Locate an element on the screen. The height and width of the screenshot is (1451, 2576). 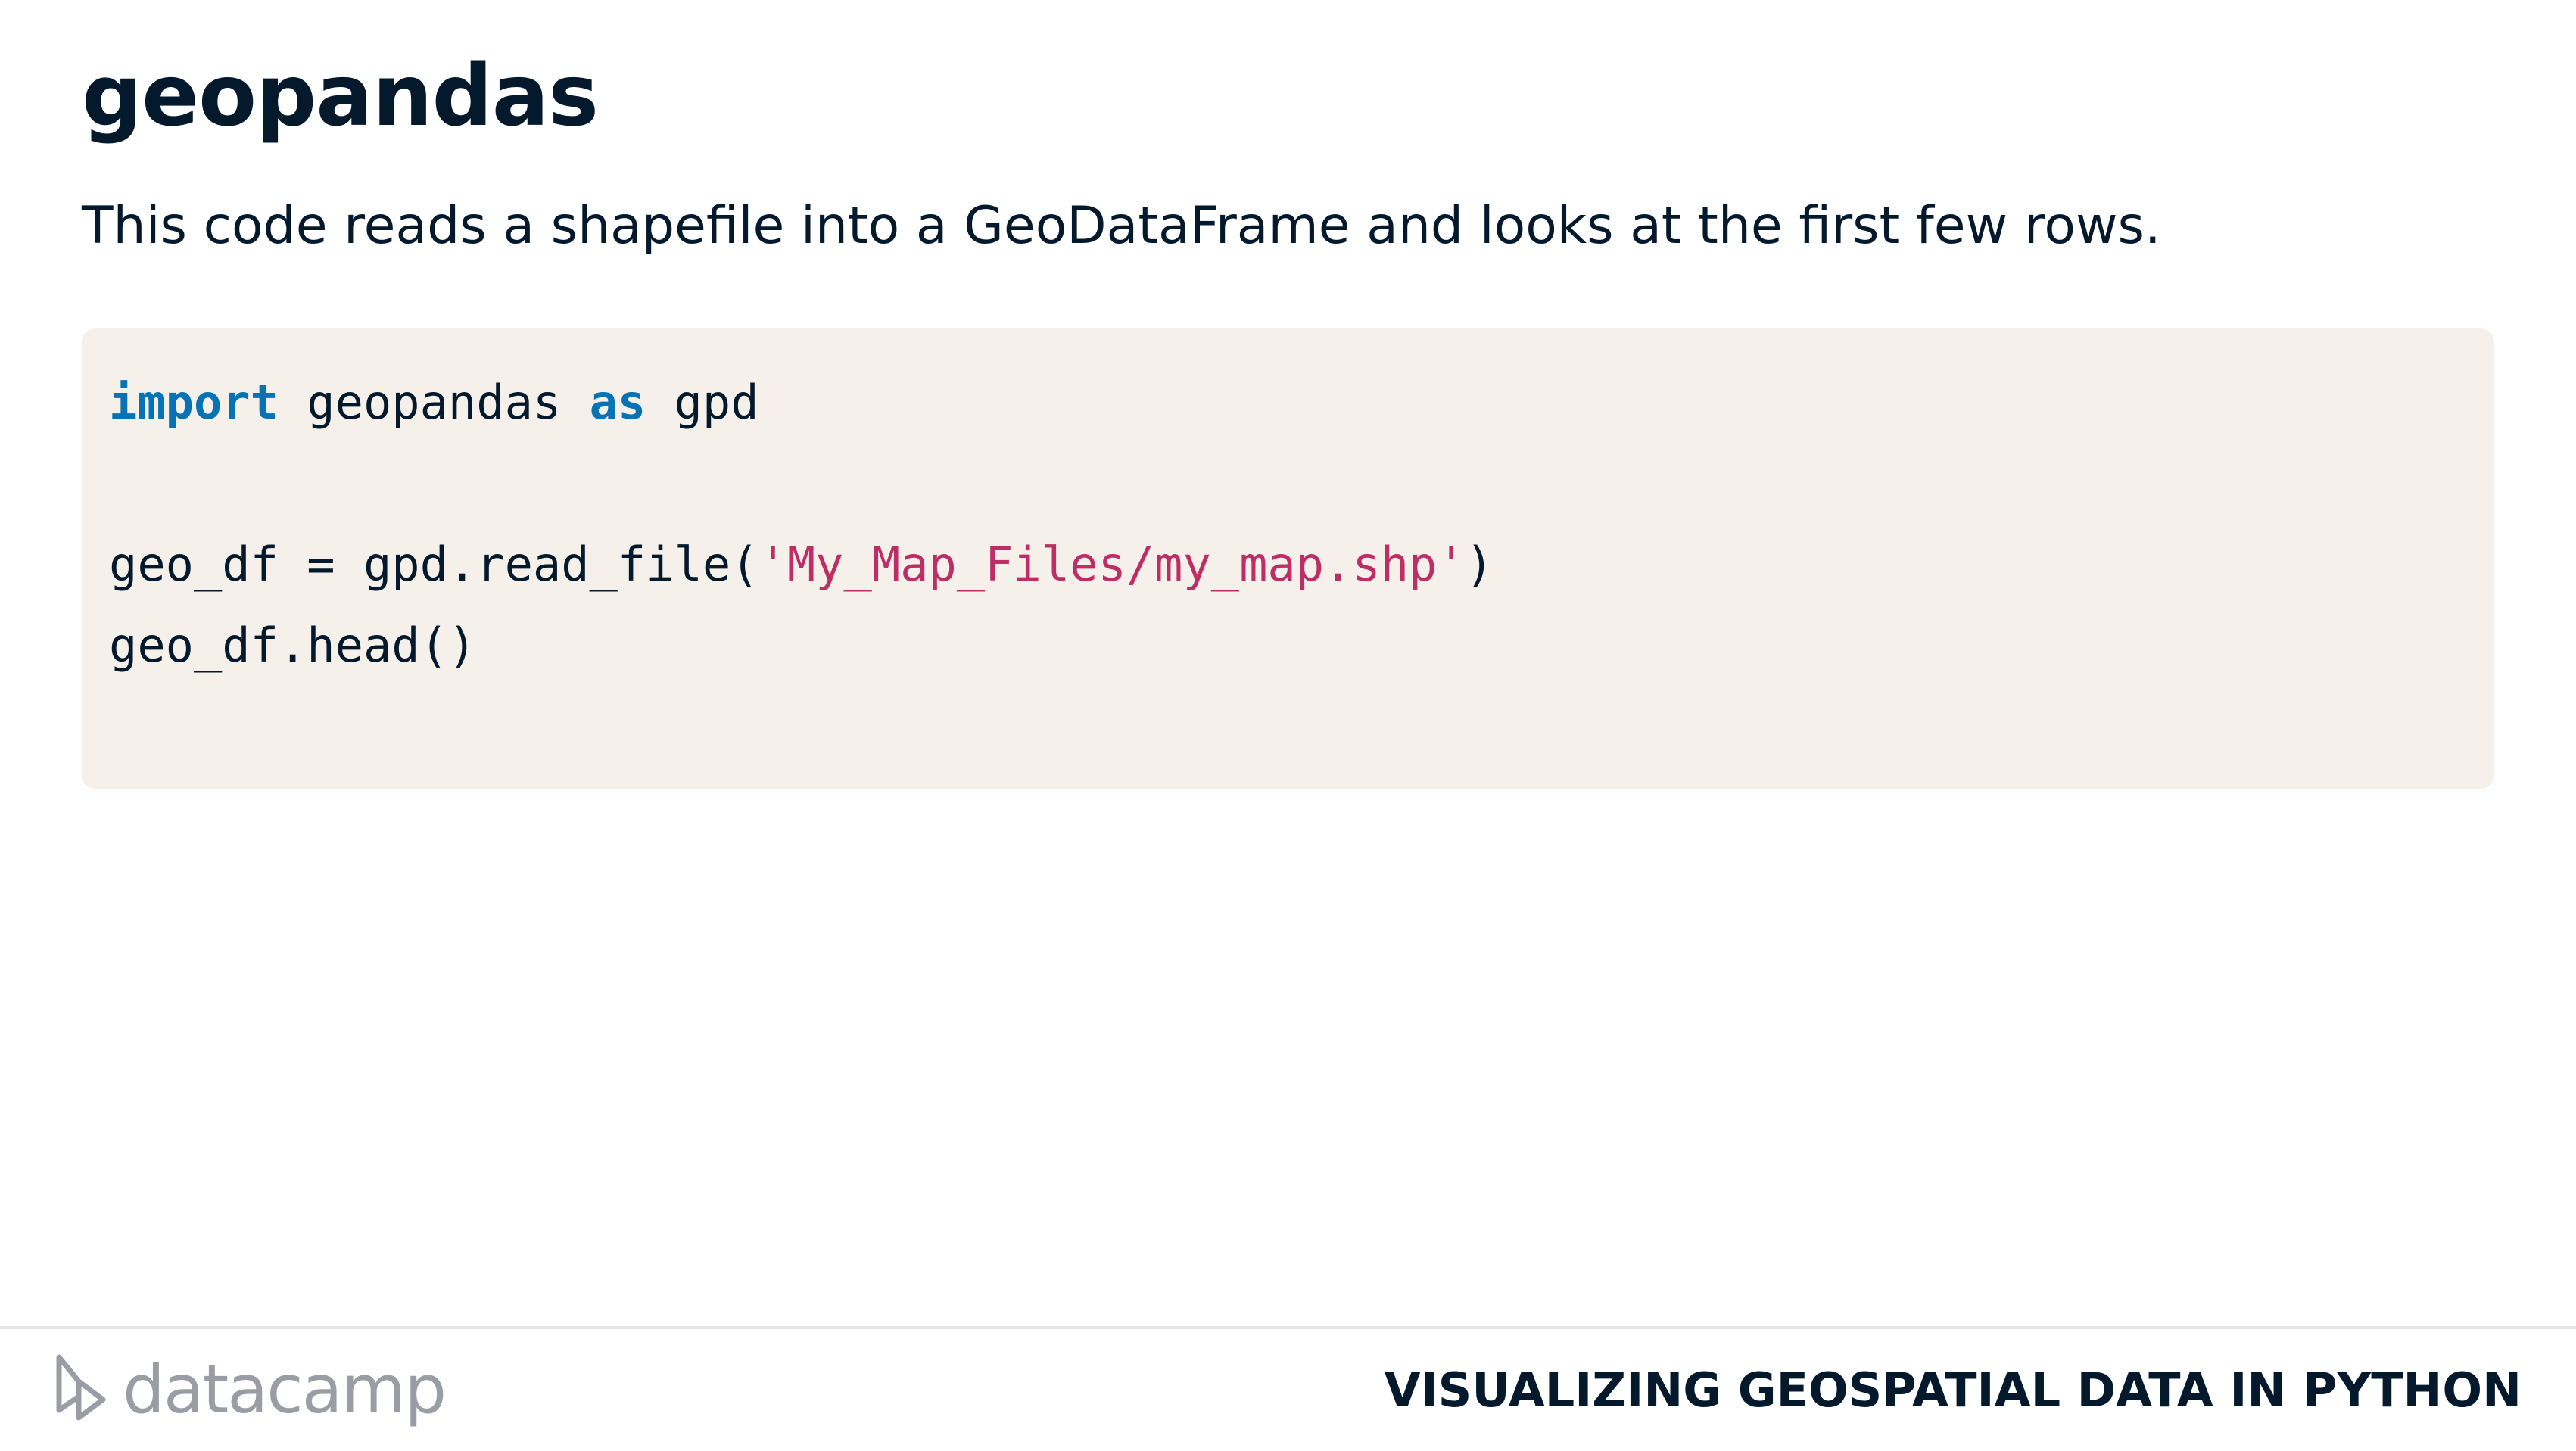
code-string-path: 'My_Map_Files/my_map.shp' is located at coordinates (1112, 564).